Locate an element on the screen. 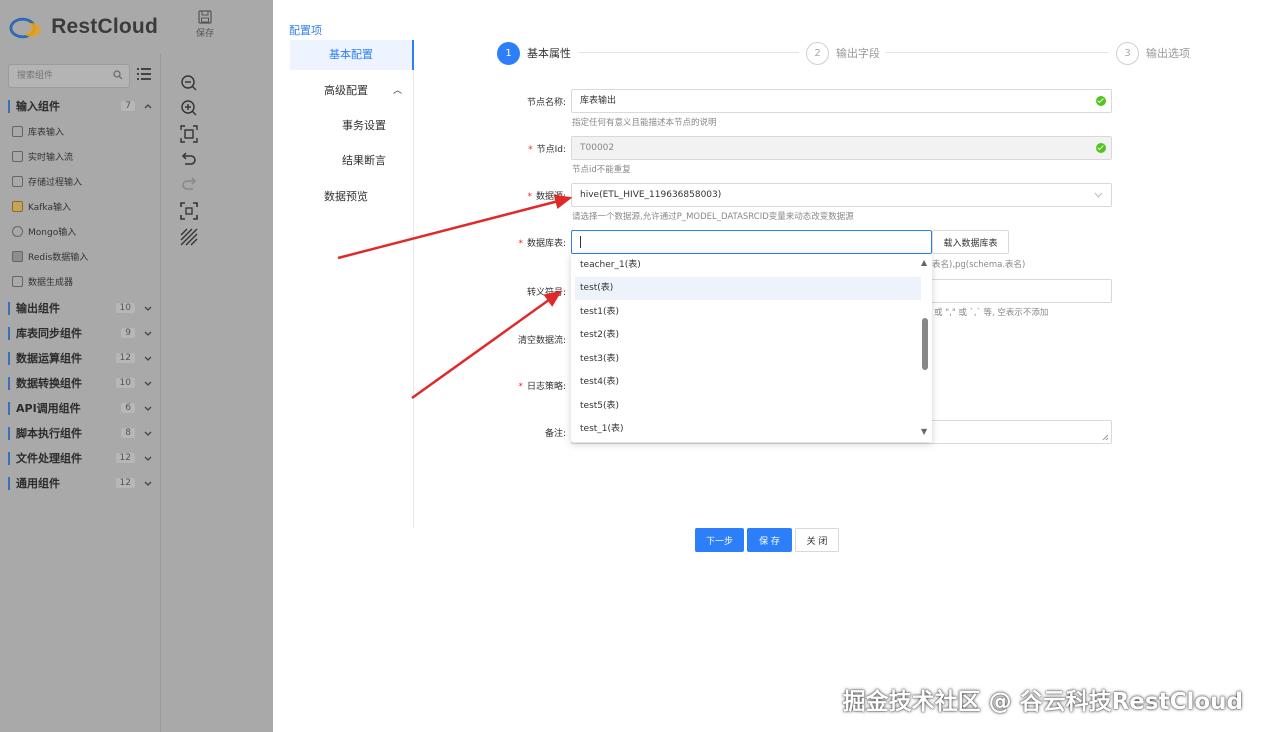 The height and width of the screenshot is (732, 1265). dropdown-option: test3(表) is located at coordinates (746, 359).